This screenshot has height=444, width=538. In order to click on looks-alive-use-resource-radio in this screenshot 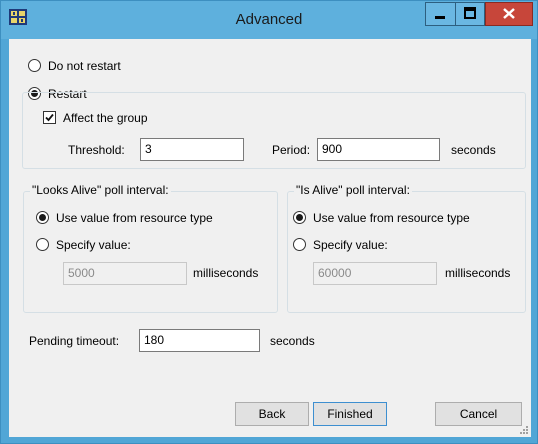, I will do `click(42, 217)`.